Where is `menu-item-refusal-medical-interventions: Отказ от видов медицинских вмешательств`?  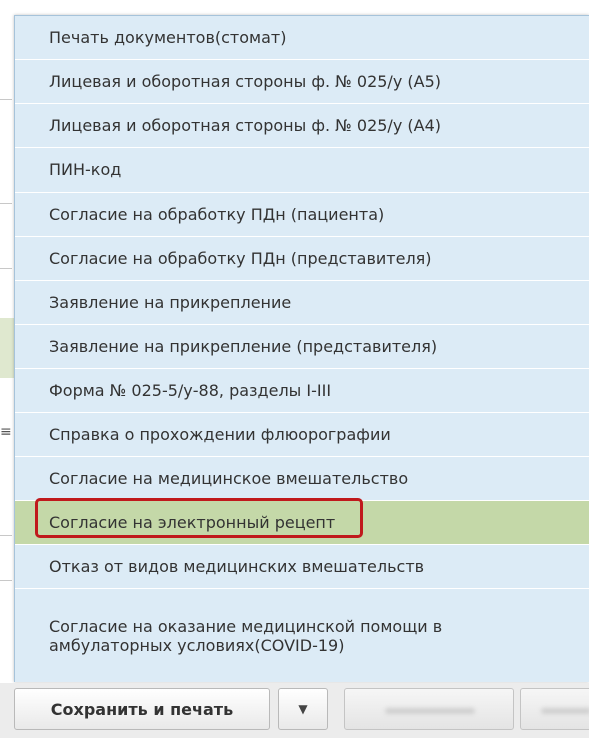 menu-item-refusal-medical-interventions: Отказ от видов медицинских вмешательств is located at coordinates (302, 567).